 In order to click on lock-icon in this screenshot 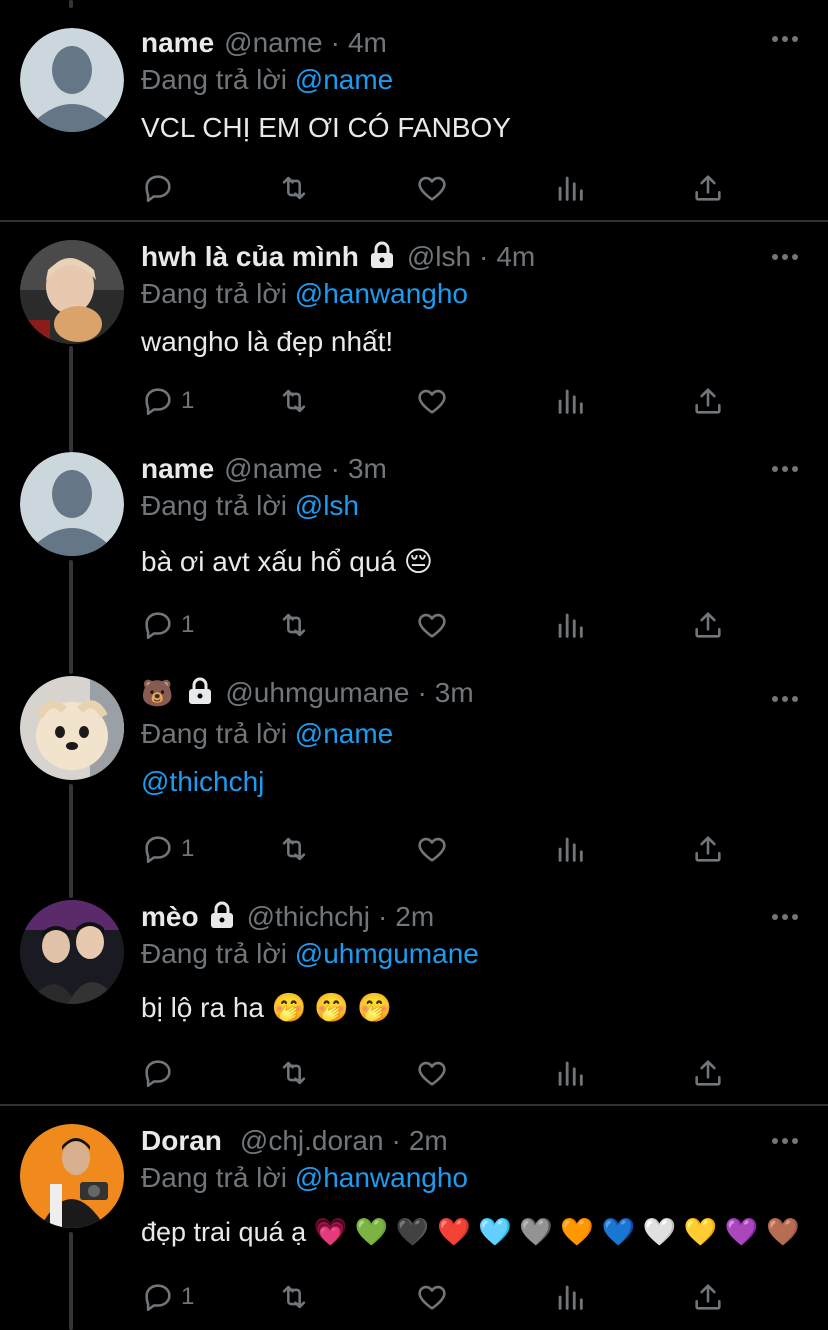, I will do `click(381, 254)`.